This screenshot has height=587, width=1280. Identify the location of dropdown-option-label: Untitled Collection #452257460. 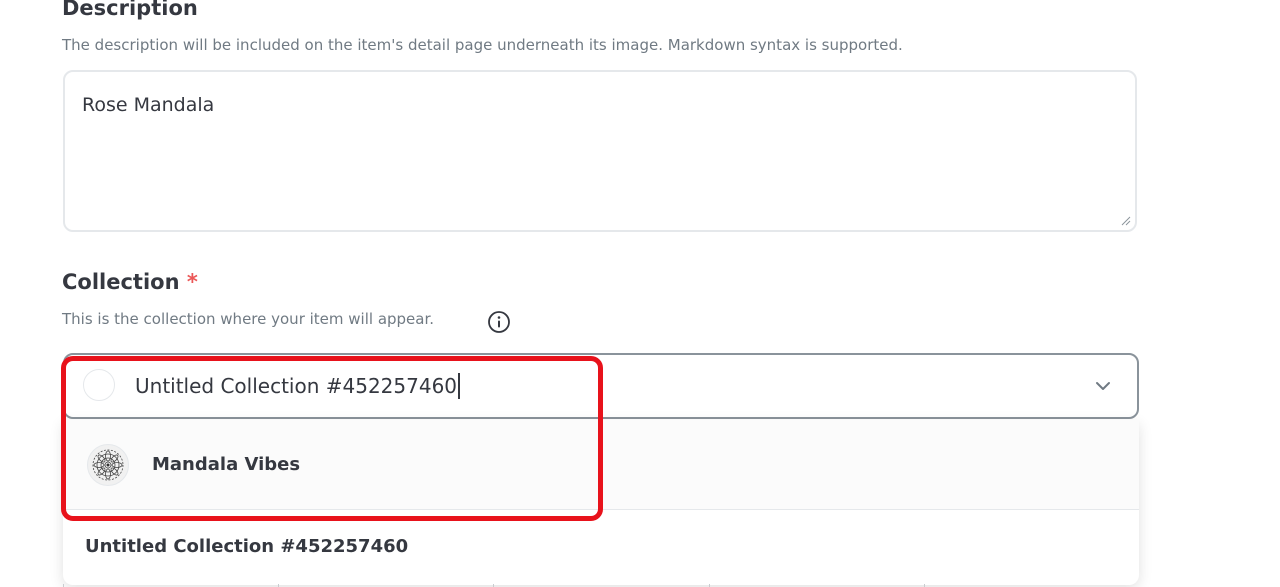
(247, 546).